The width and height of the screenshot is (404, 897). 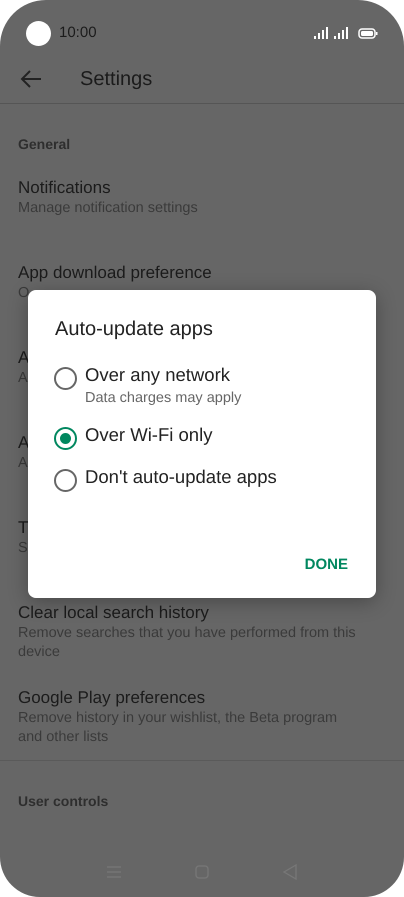 What do you see at coordinates (113, 613) in the screenshot?
I see `setting-title: Clear local search history` at bounding box center [113, 613].